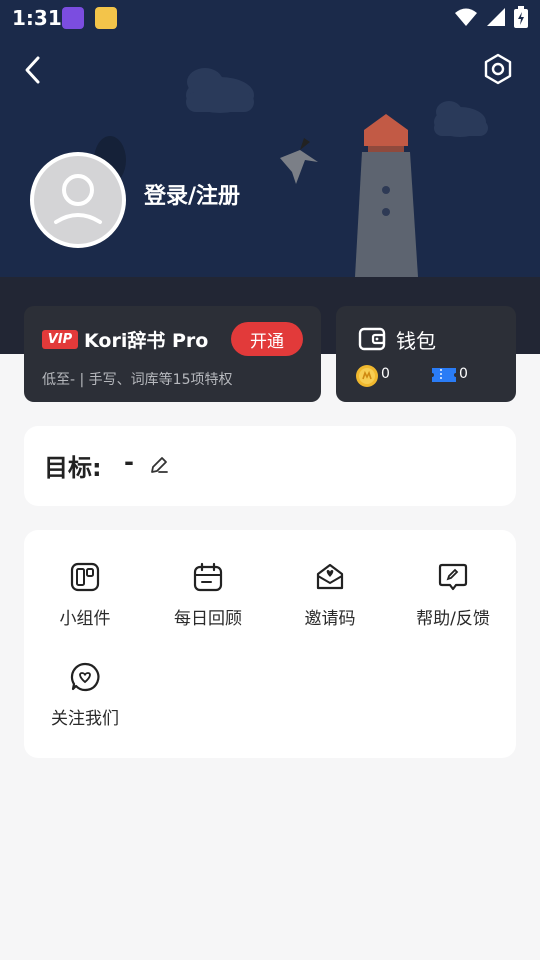  I want to click on edit-pencil-icon, so click(159, 465).